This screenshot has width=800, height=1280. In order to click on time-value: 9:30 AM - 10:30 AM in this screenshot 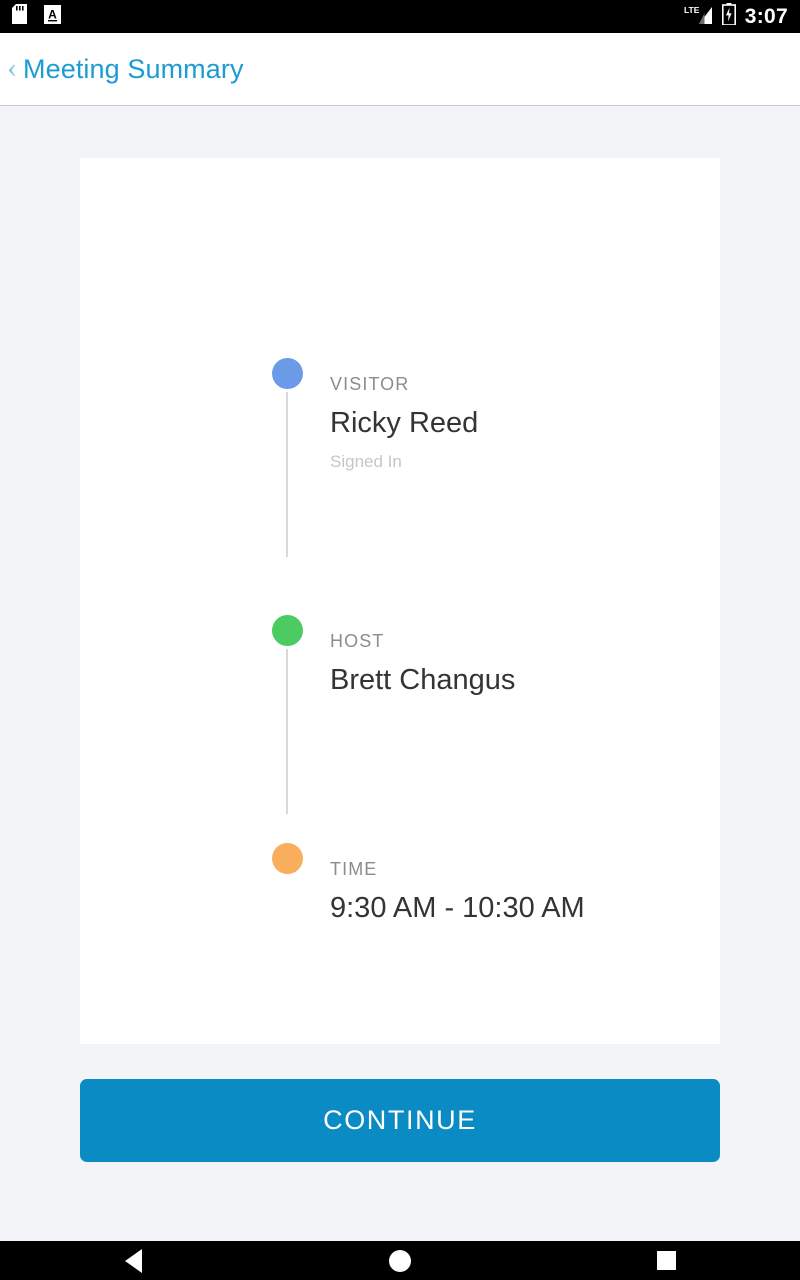, I will do `click(457, 907)`.